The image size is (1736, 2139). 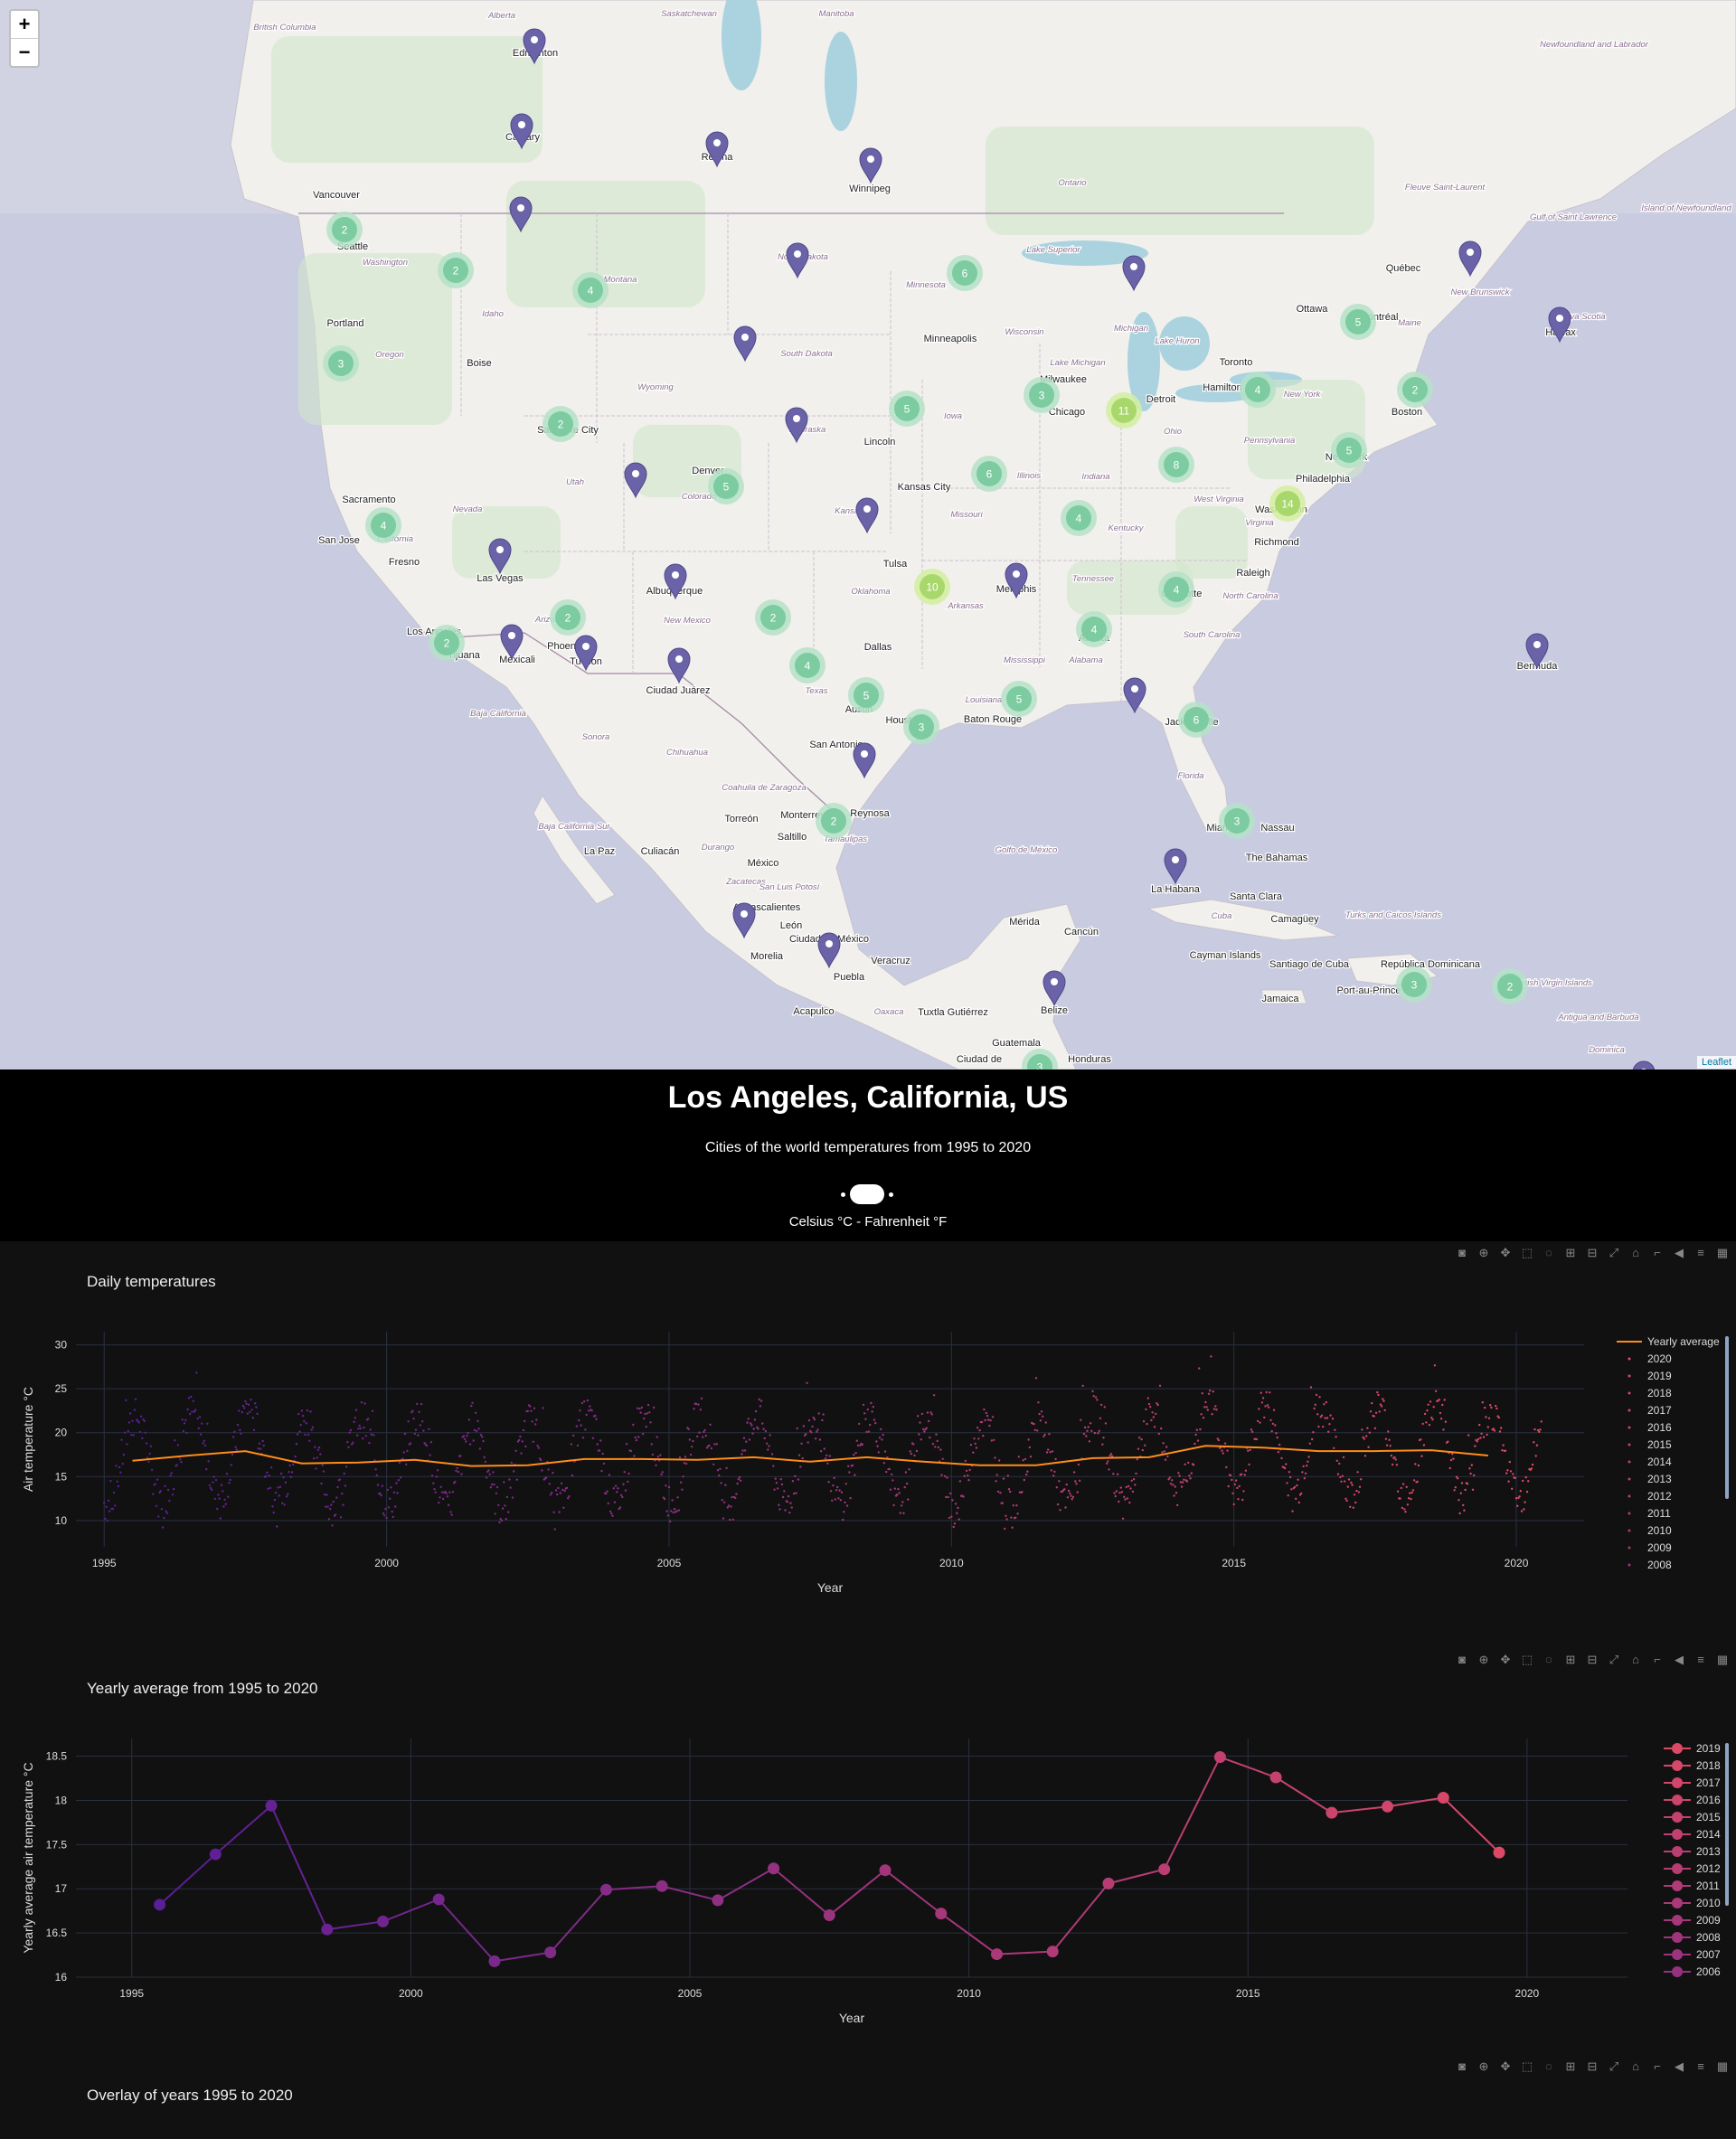 I want to click on zoom-out-icon: ⊟, so click(x=1592, y=2067).